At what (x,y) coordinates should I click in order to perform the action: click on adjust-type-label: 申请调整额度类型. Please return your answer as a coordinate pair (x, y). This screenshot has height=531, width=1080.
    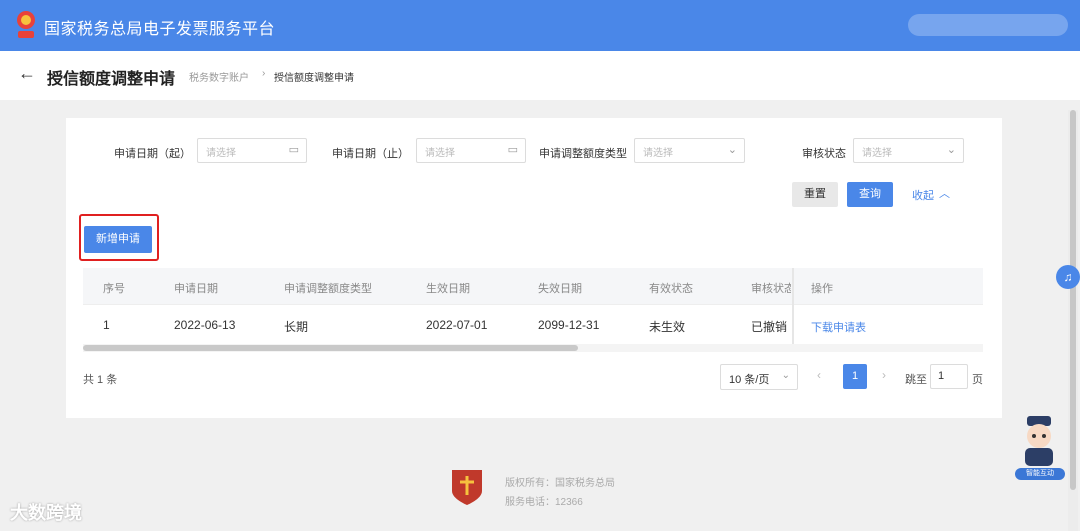
    Looking at the image, I should click on (583, 154).